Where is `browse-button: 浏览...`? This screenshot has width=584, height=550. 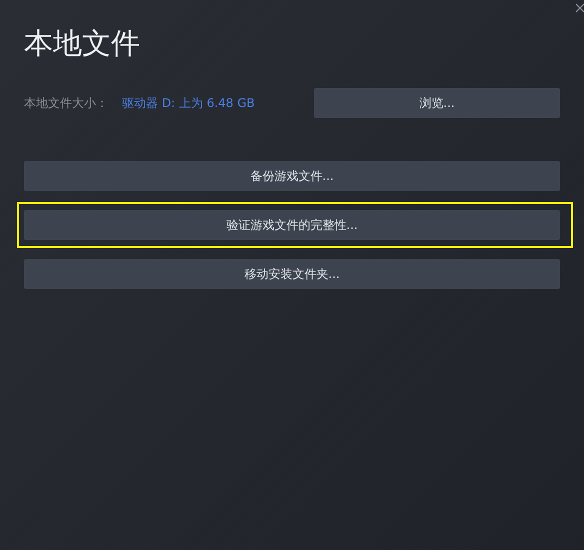
browse-button: 浏览... is located at coordinates (437, 103).